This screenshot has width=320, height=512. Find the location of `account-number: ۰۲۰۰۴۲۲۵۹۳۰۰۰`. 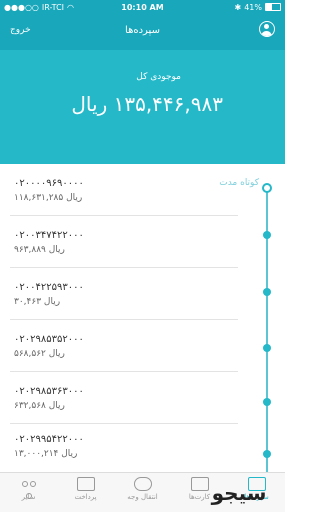

account-number: ۰۲۰۰۴۲۲۵۹۳۰۰۰ is located at coordinates (49, 287).